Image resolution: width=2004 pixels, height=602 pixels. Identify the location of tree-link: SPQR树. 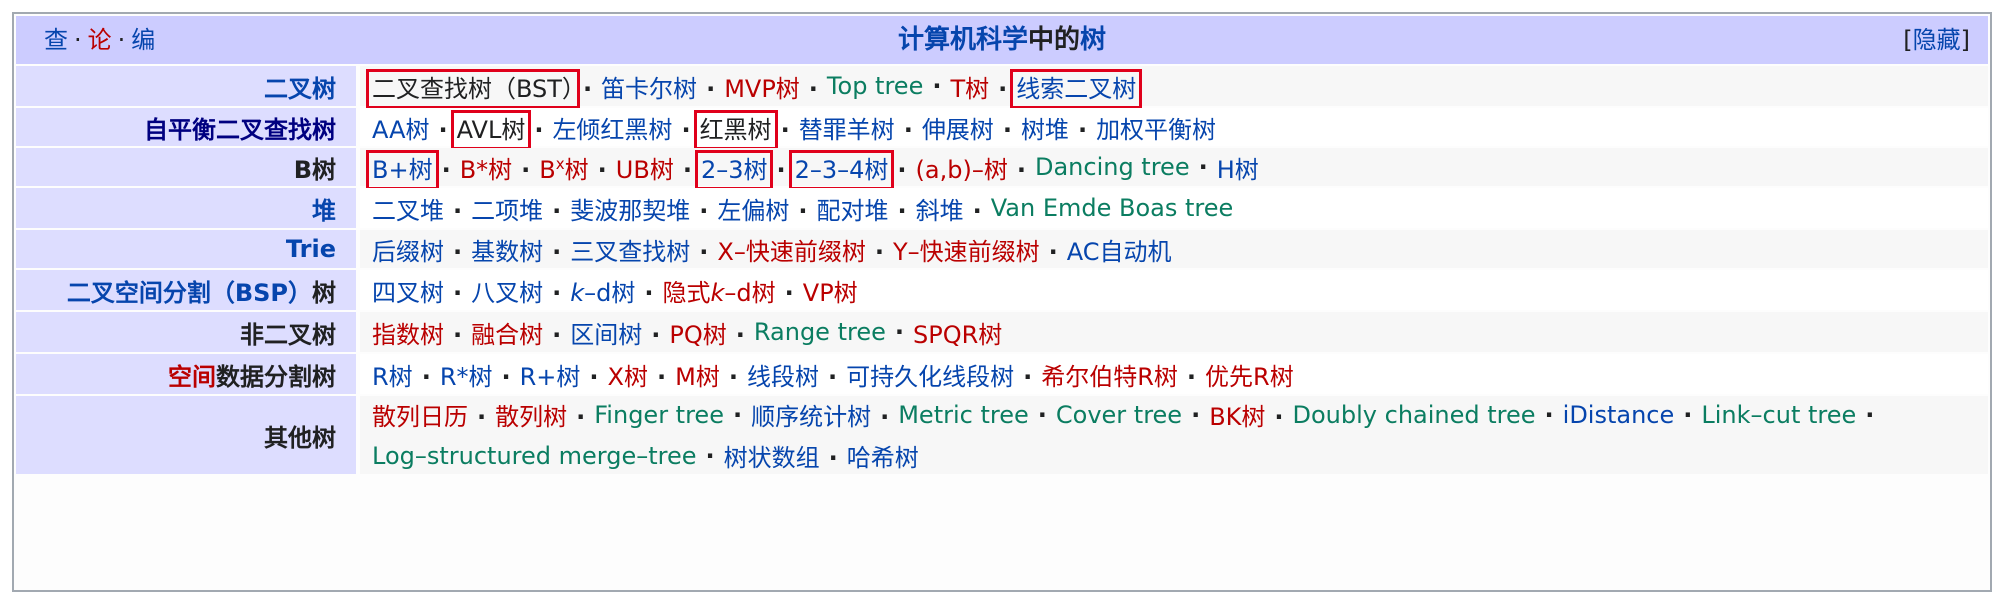
(957, 335).